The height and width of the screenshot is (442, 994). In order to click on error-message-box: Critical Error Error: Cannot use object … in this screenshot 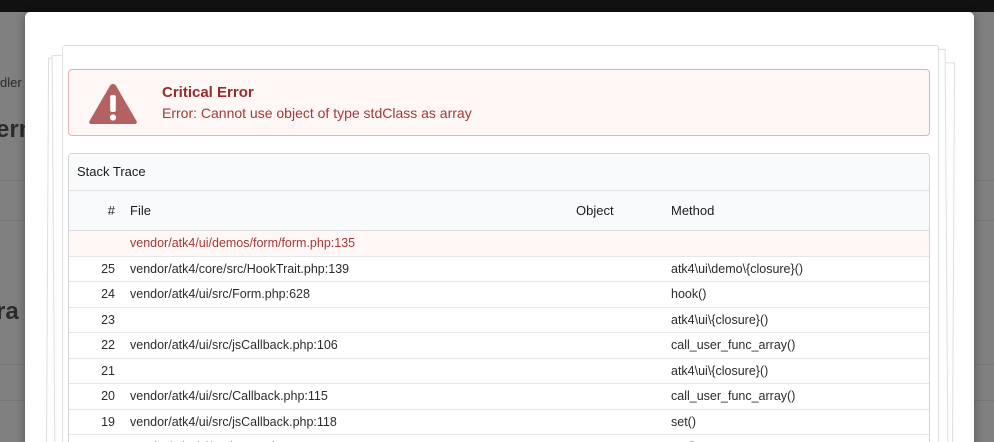, I will do `click(499, 102)`.